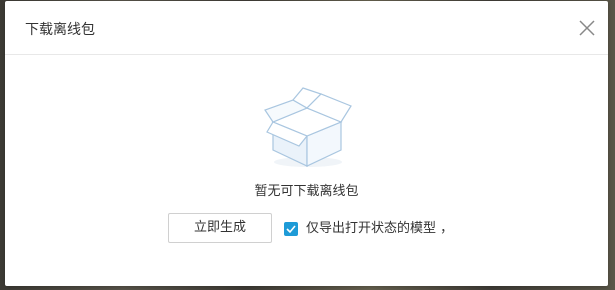 The width and height of the screenshot is (615, 290). Describe the element at coordinates (291, 229) in the screenshot. I see `checkbox-checked-icon` at that location.